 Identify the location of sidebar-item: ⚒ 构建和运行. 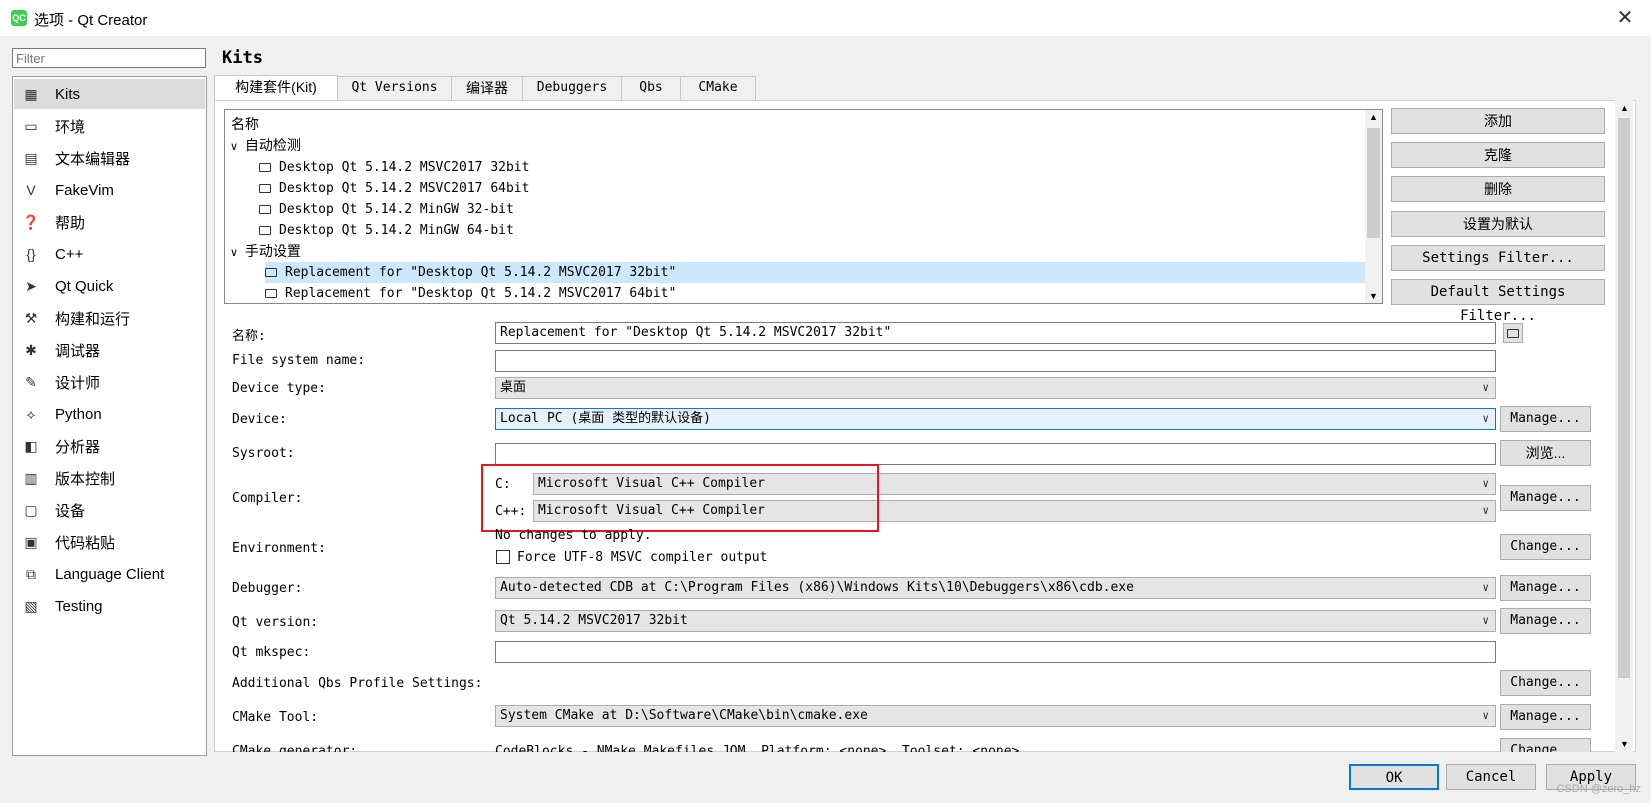
(109, 318).